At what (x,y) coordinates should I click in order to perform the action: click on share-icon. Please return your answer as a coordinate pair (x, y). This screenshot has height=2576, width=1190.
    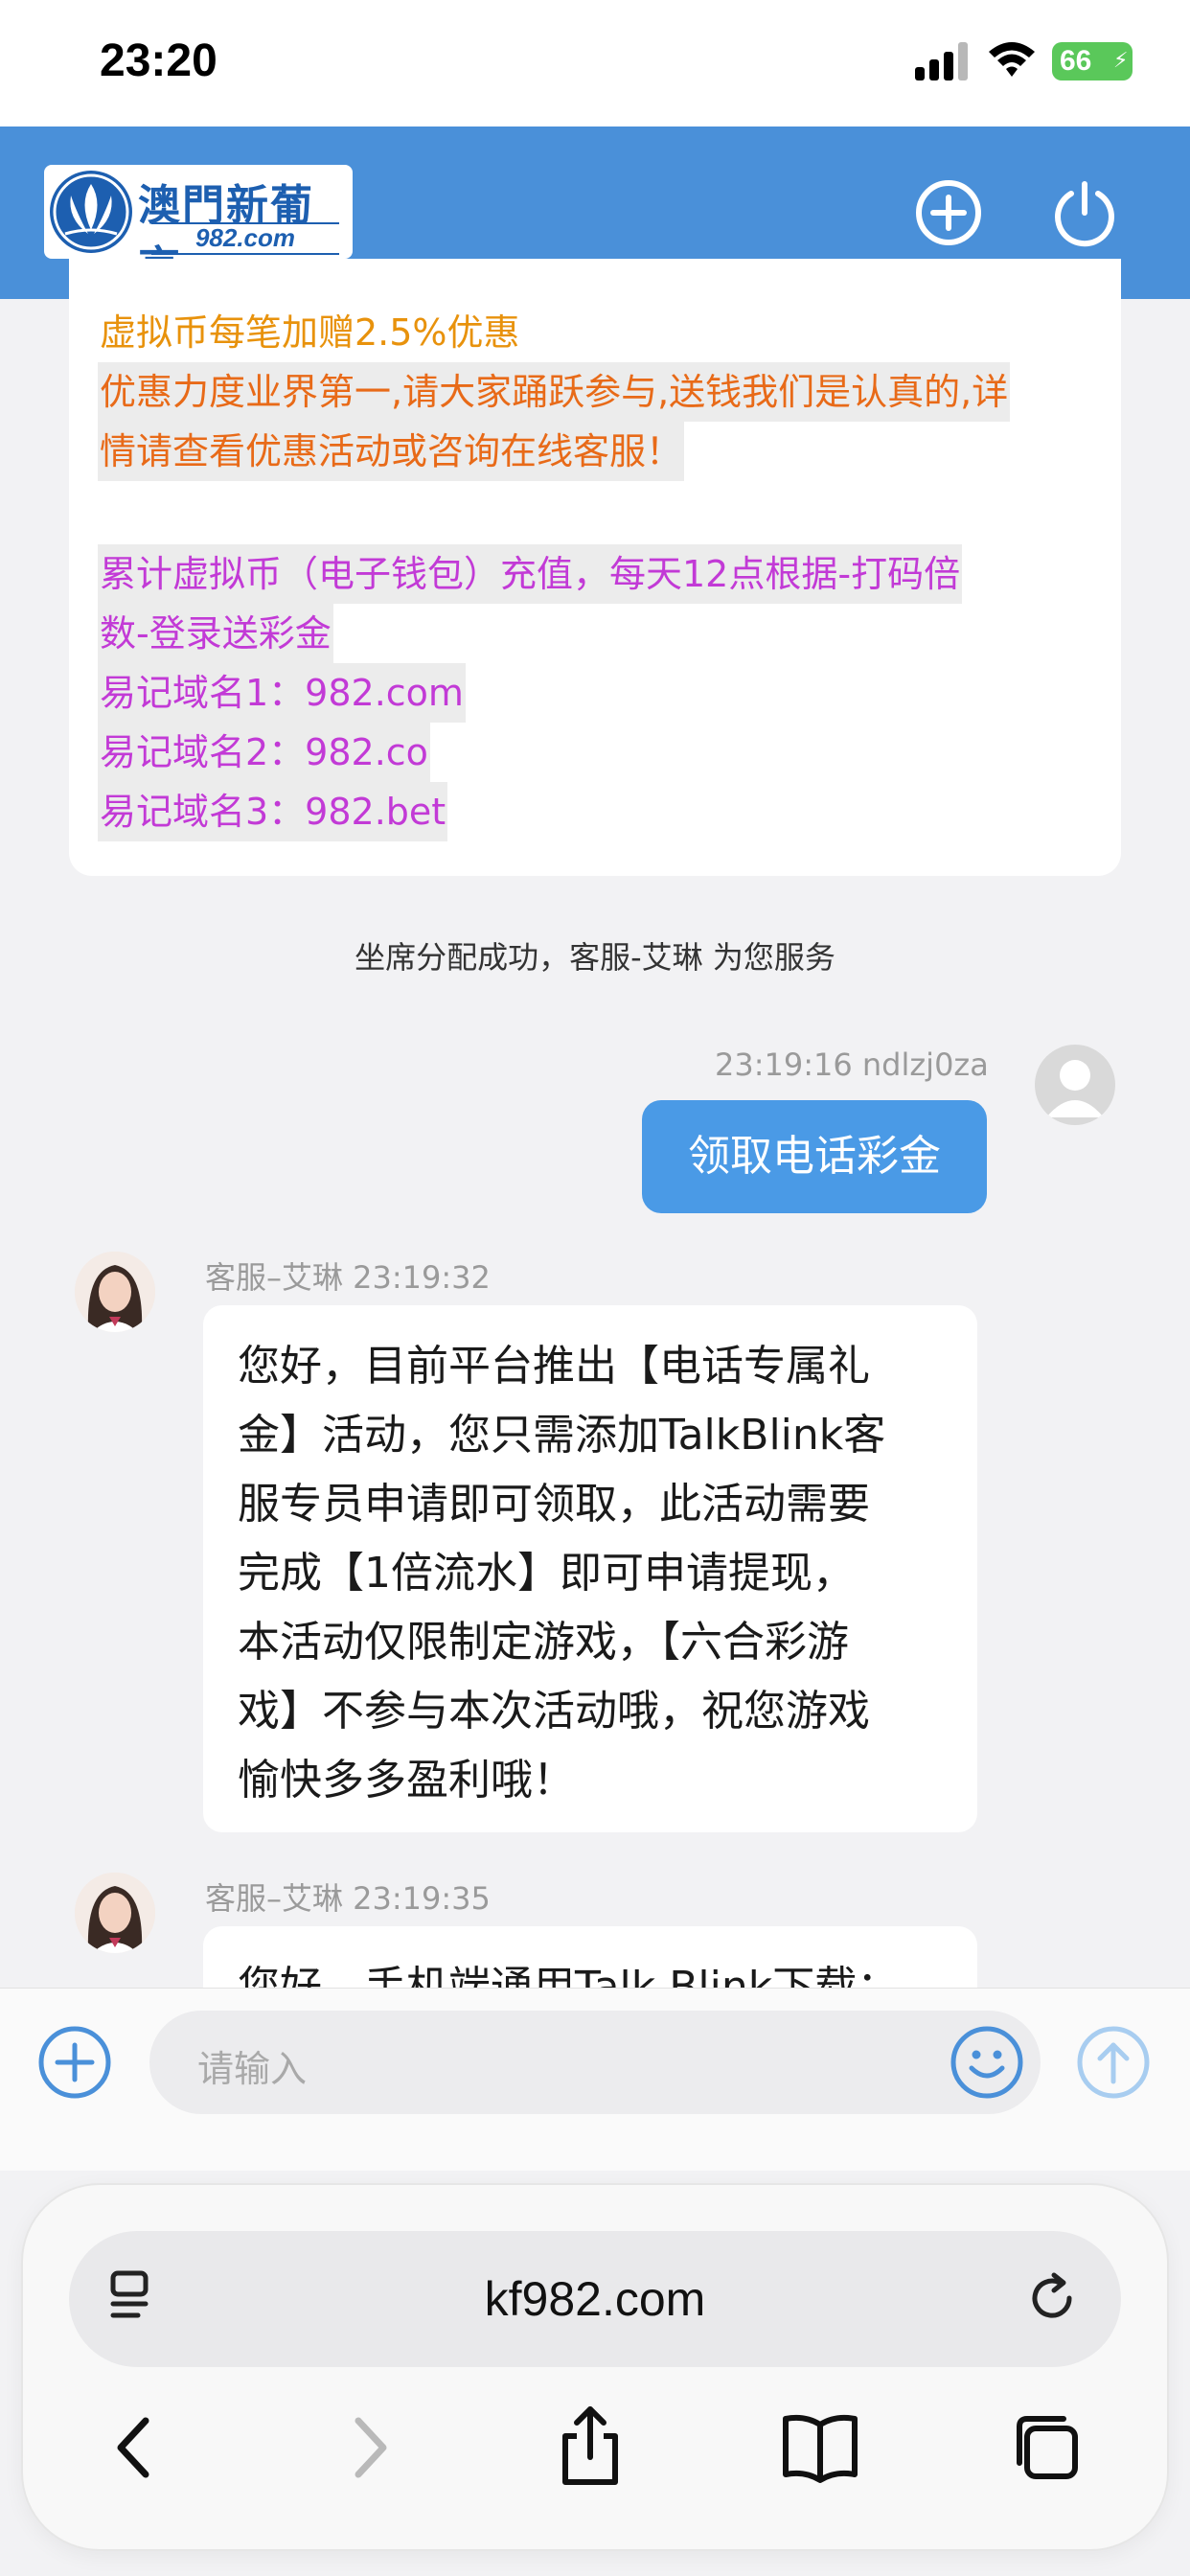
    Looking at the image, I should click on (590, 2446).